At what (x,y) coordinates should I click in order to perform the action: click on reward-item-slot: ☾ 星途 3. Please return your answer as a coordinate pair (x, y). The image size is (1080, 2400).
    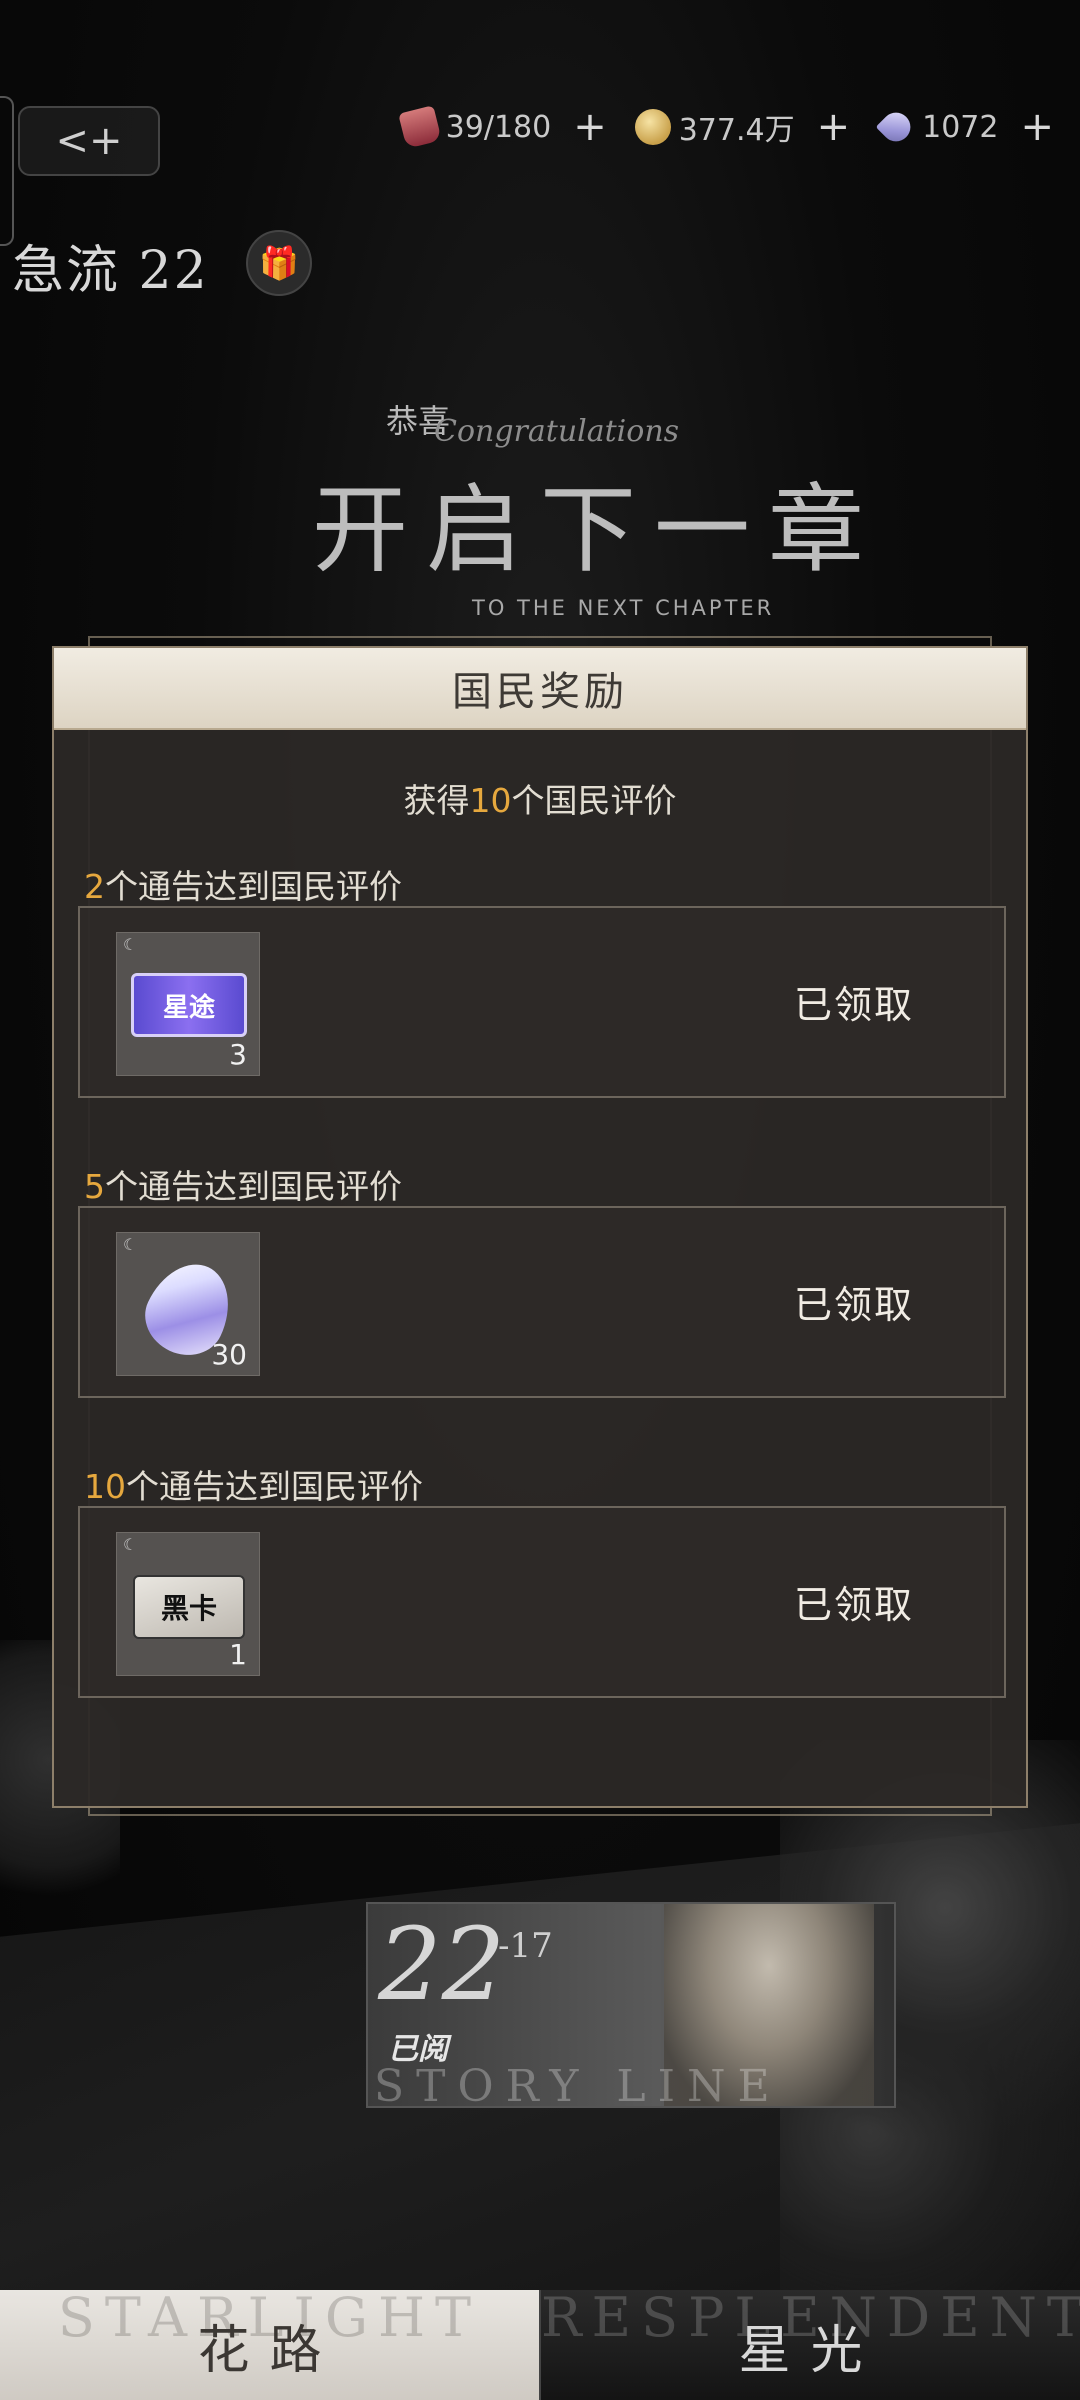
    Looking at the image, I should click on (188, 1004).